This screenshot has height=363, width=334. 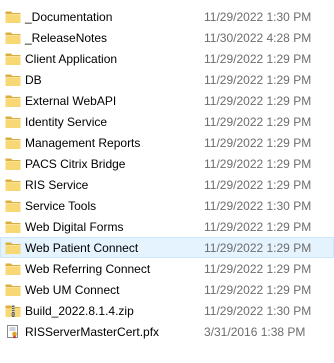 I want to click on file-row: _ReleaseNotes 11/30/2022 4:28 PM, so click(x=167, y=37).